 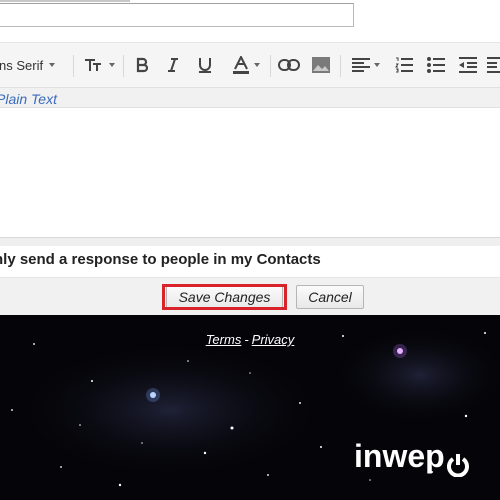 I want to click on indent-more-icon, so click(x=493, y=65).